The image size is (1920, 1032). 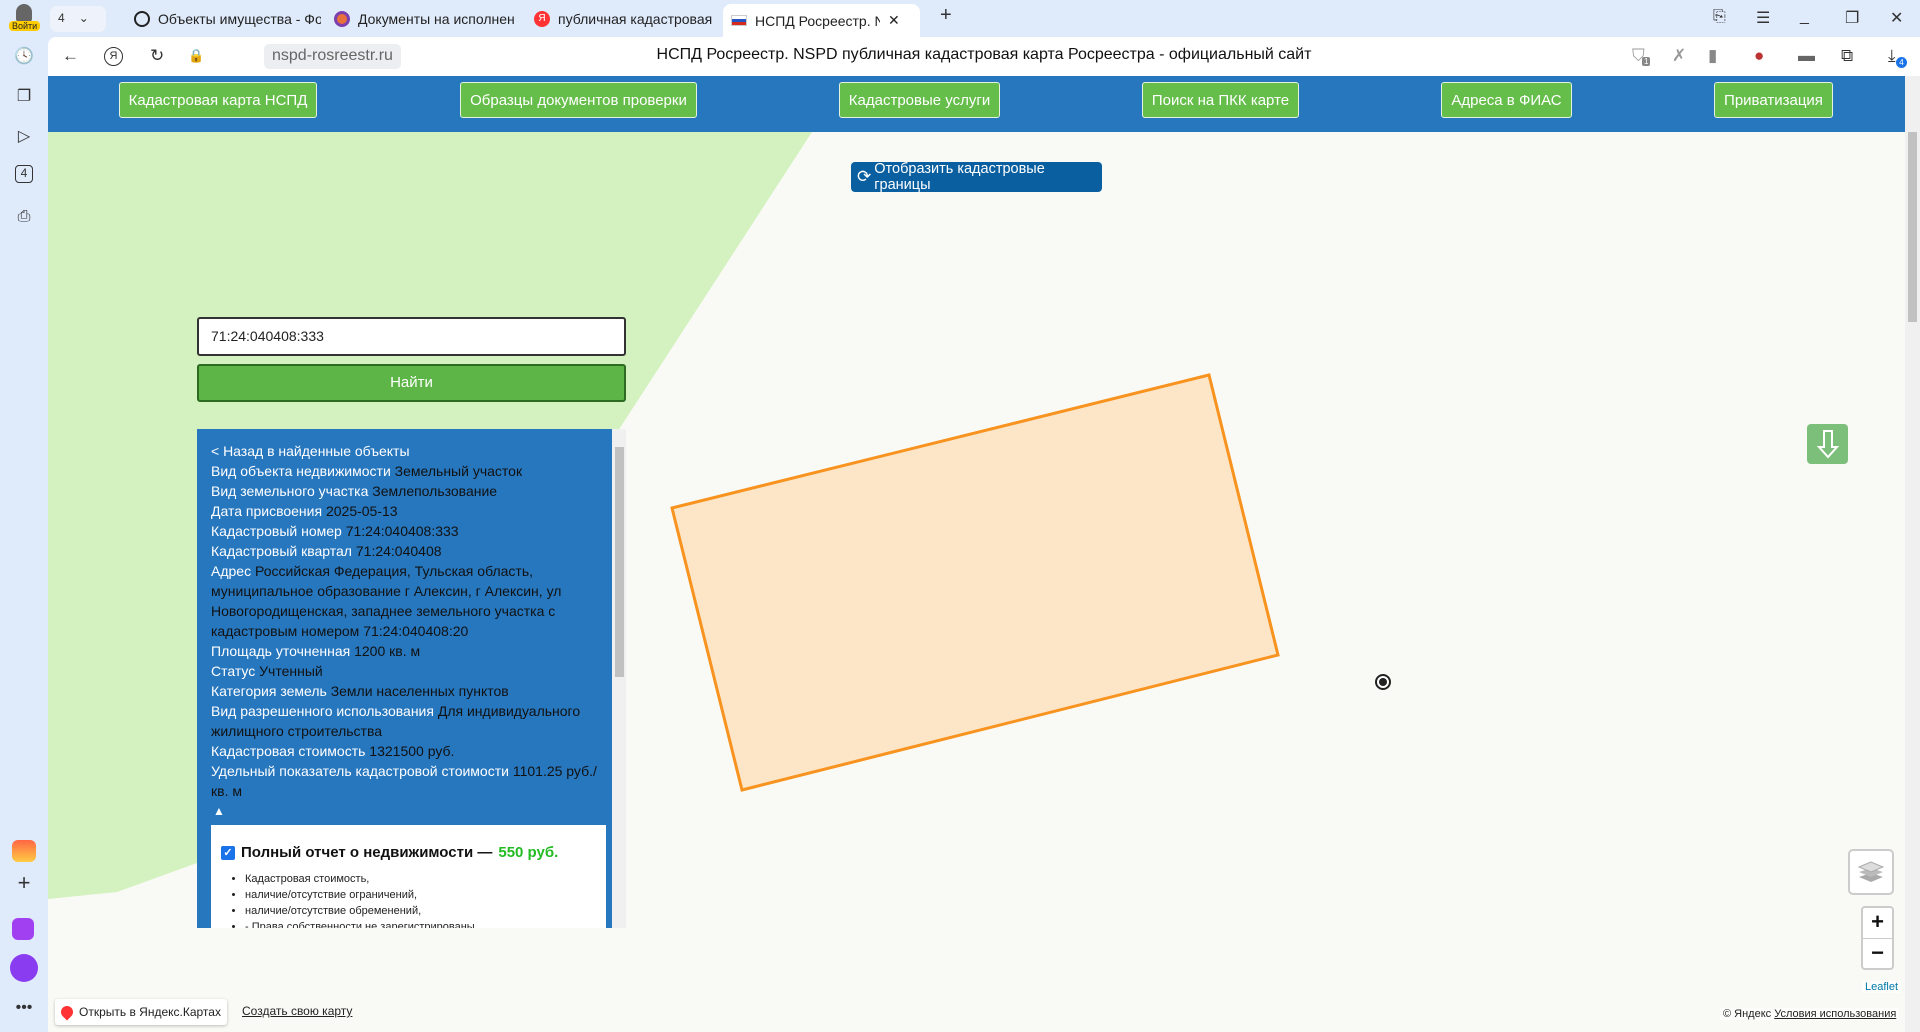 What do you see at coordinates (1882, 987) in the screenshot?
I see `leaflet-link: Leaflet` at bounding box center [1882, 987].